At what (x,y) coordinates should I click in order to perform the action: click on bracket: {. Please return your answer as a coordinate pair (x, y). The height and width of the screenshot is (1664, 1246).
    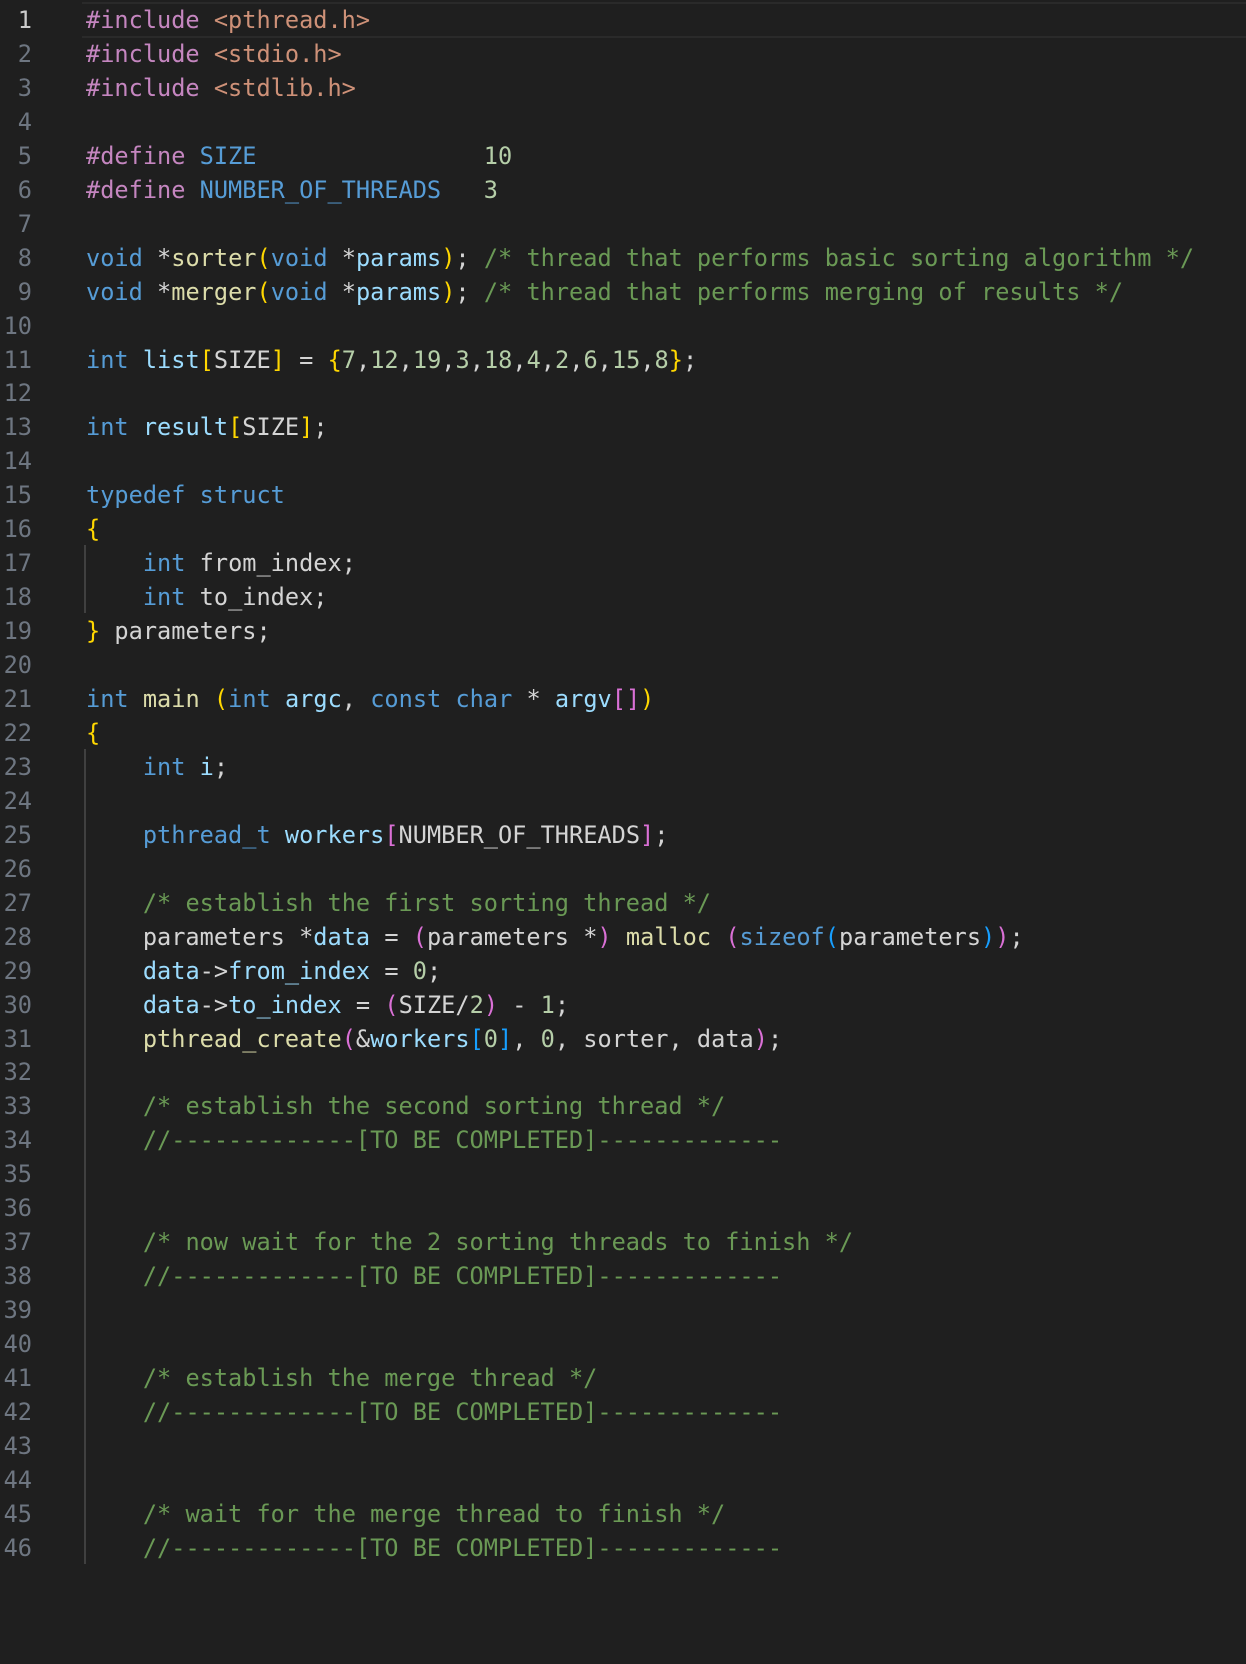
    Looking at the image, I should click on (93, 529).